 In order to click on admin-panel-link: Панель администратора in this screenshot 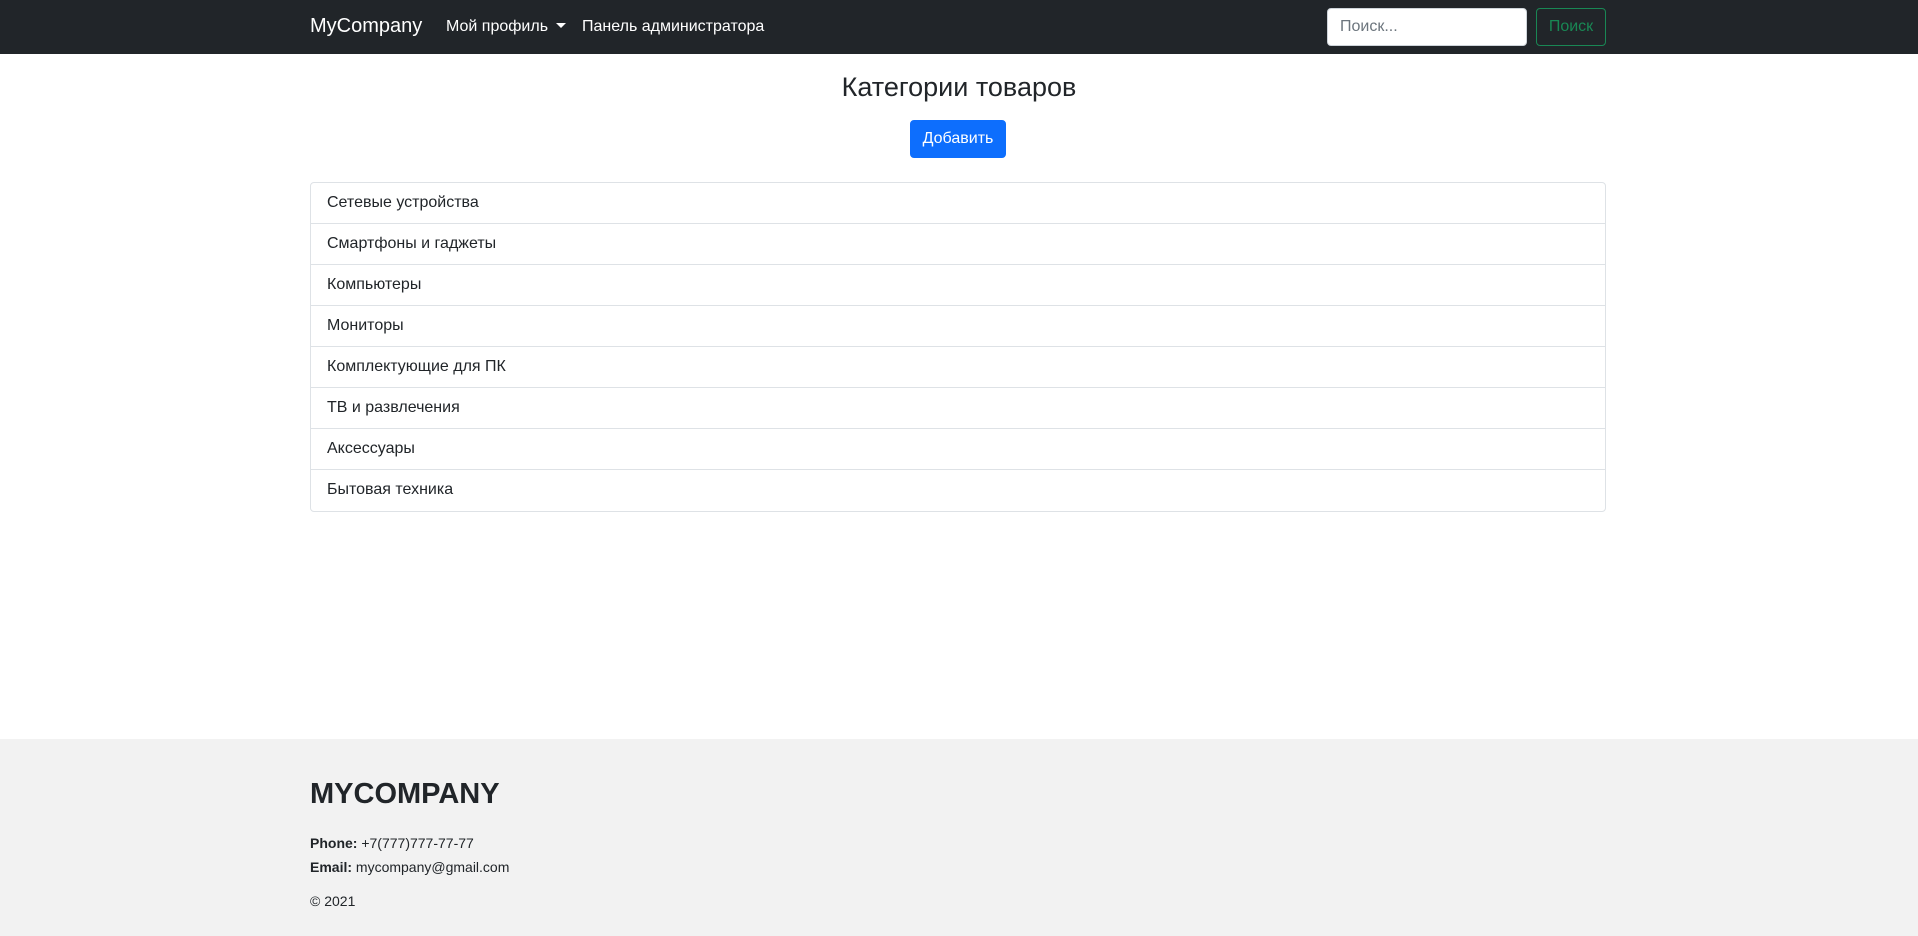, I will do `click(673, 27)`.